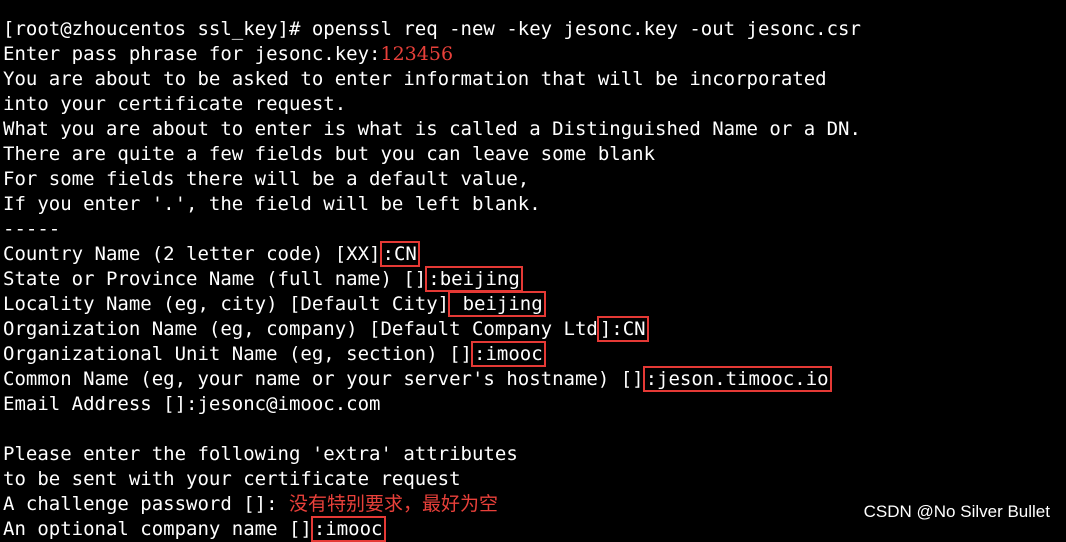  Describe the element at coordinates (533, 8) in the screenshot. I see `terminal-line-partial` at that location.